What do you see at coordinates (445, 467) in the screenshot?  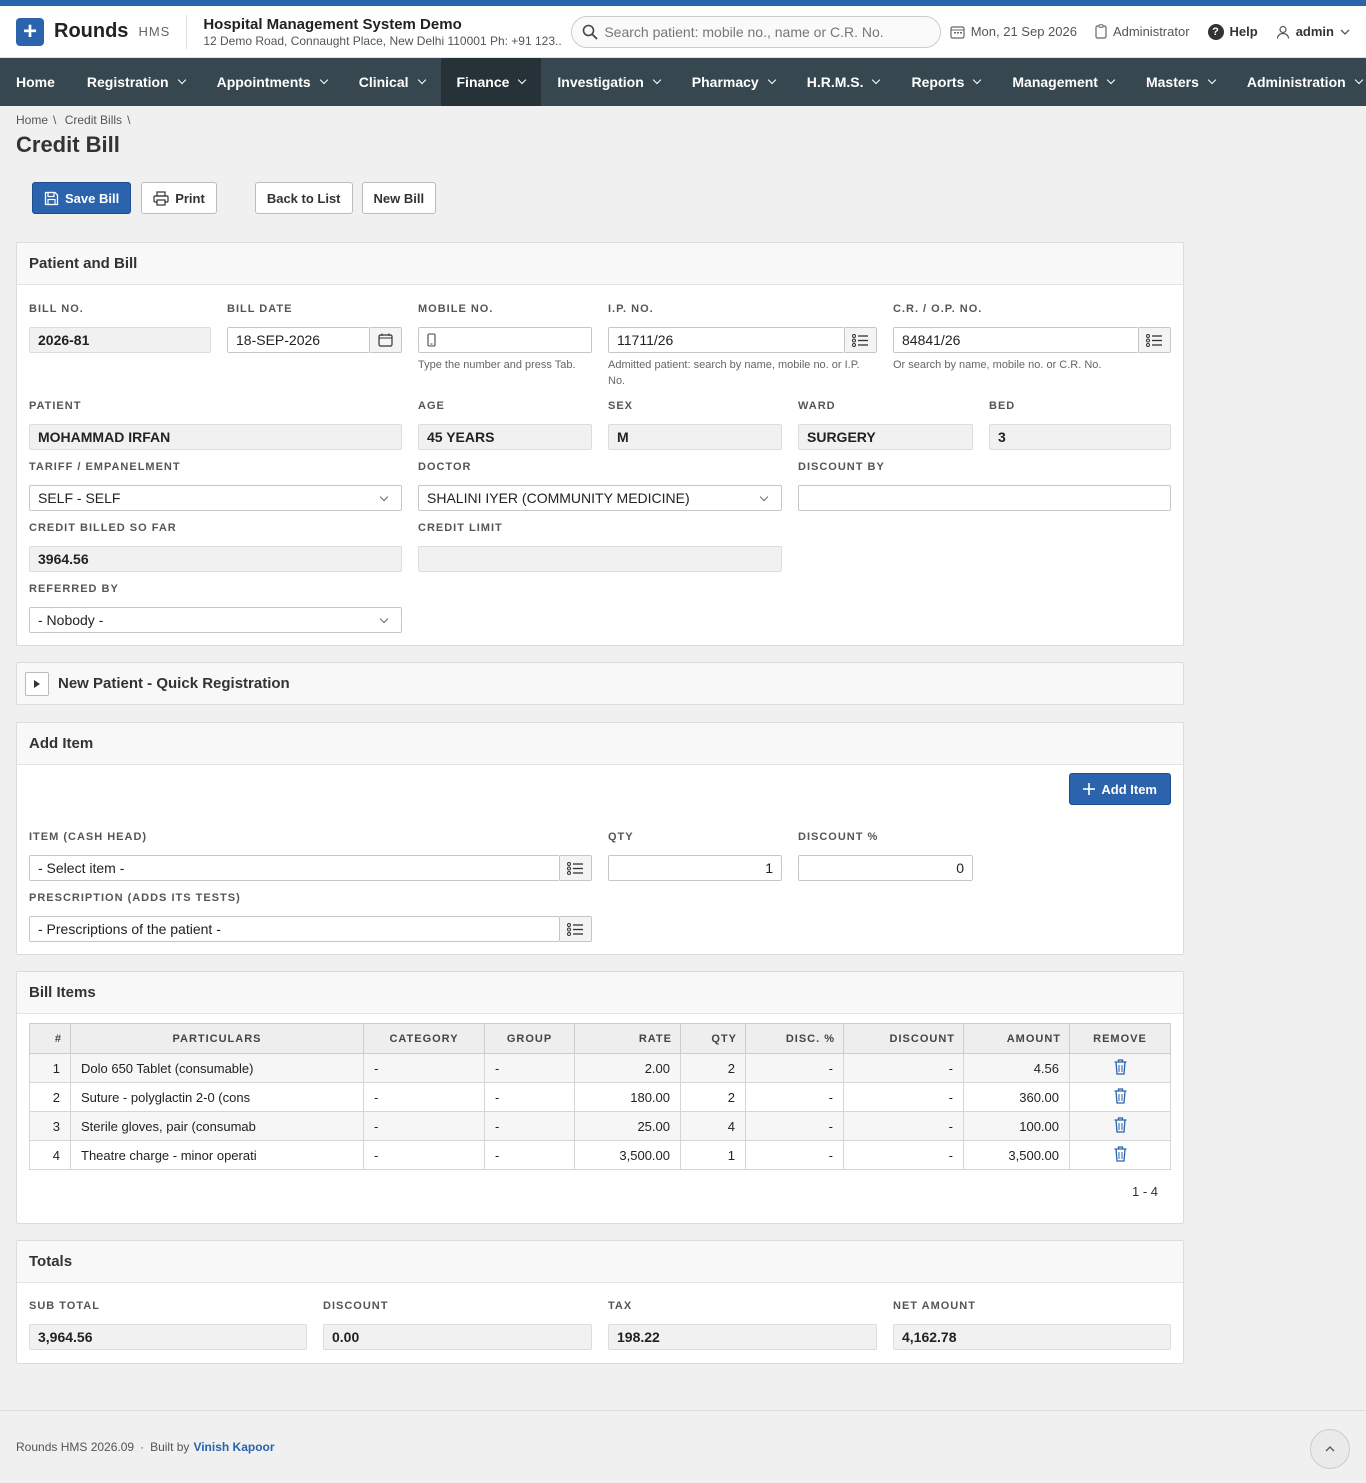 I see `doctor-label: DOCTOR` at bounding box center [445, 467].